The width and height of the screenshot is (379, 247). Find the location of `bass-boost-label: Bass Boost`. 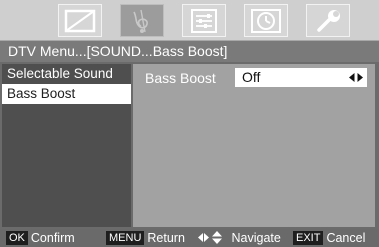

bass-boost-label: Bass Boost is located at coordinates (180, 78).